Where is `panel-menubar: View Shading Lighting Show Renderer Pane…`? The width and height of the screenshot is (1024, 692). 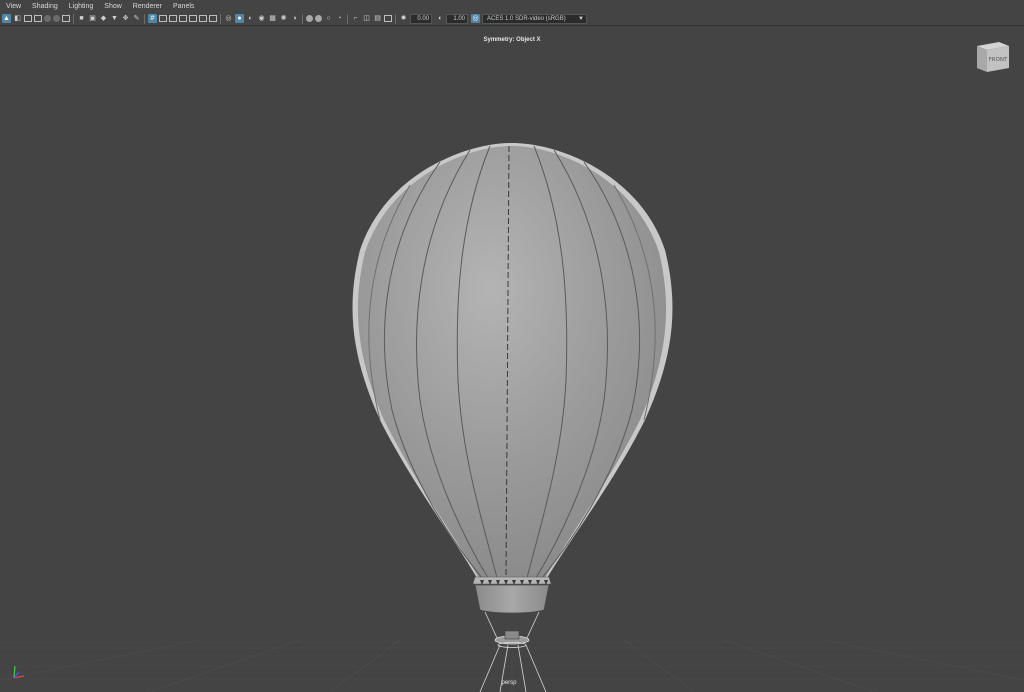 panel-menubar: View Shading Lighting Show Renderer Pane… is located at coordinates (512, 6).